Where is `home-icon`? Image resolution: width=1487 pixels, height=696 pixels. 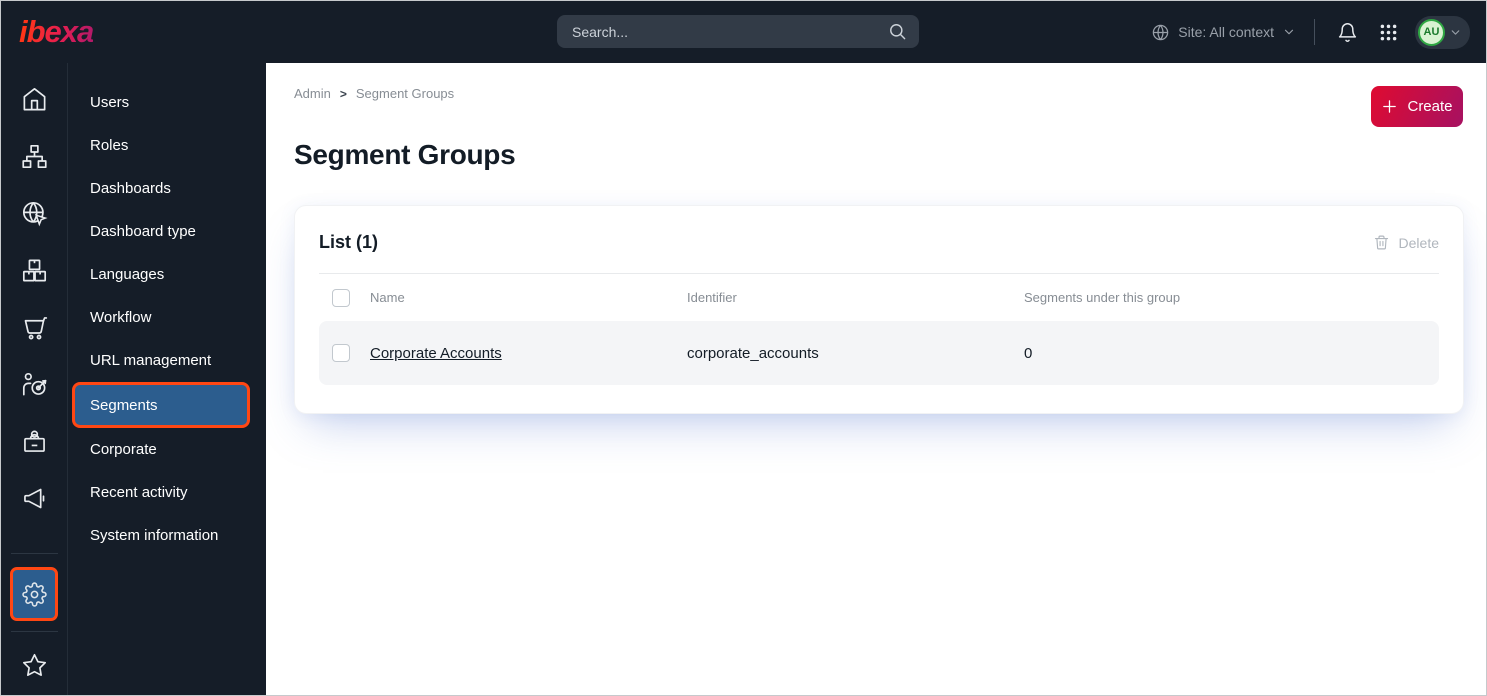 home-icon is located at coordinates (34, 99).